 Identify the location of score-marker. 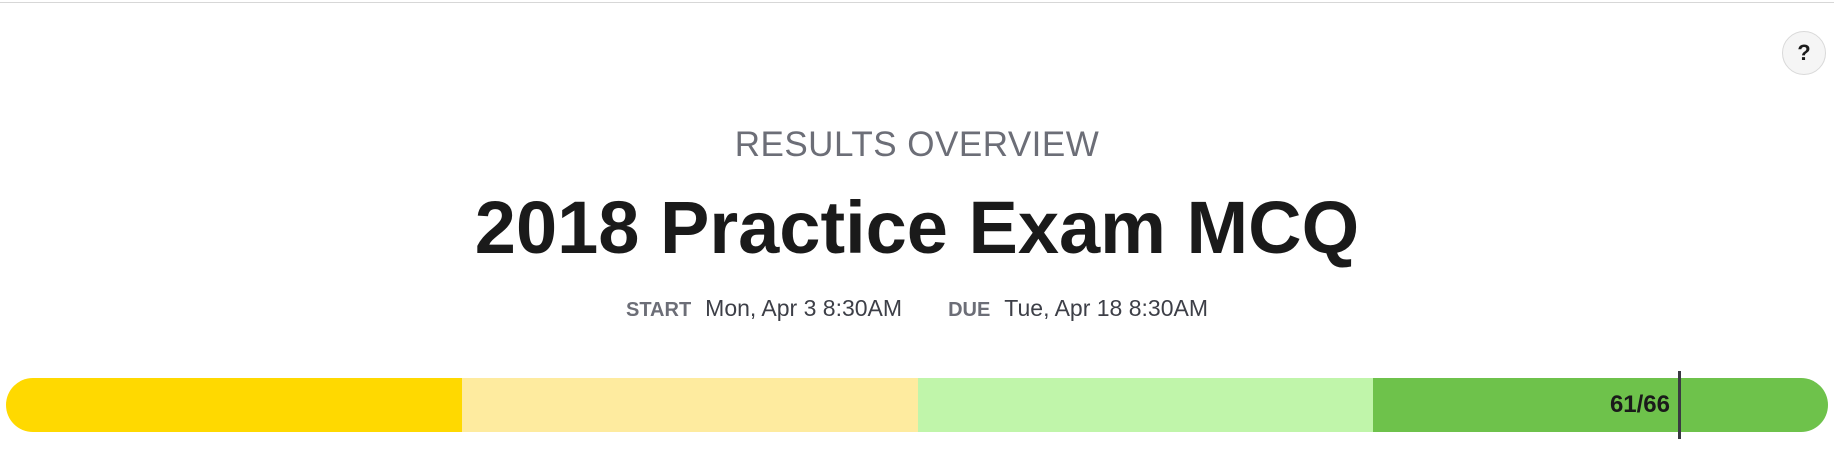
(1679, 405).